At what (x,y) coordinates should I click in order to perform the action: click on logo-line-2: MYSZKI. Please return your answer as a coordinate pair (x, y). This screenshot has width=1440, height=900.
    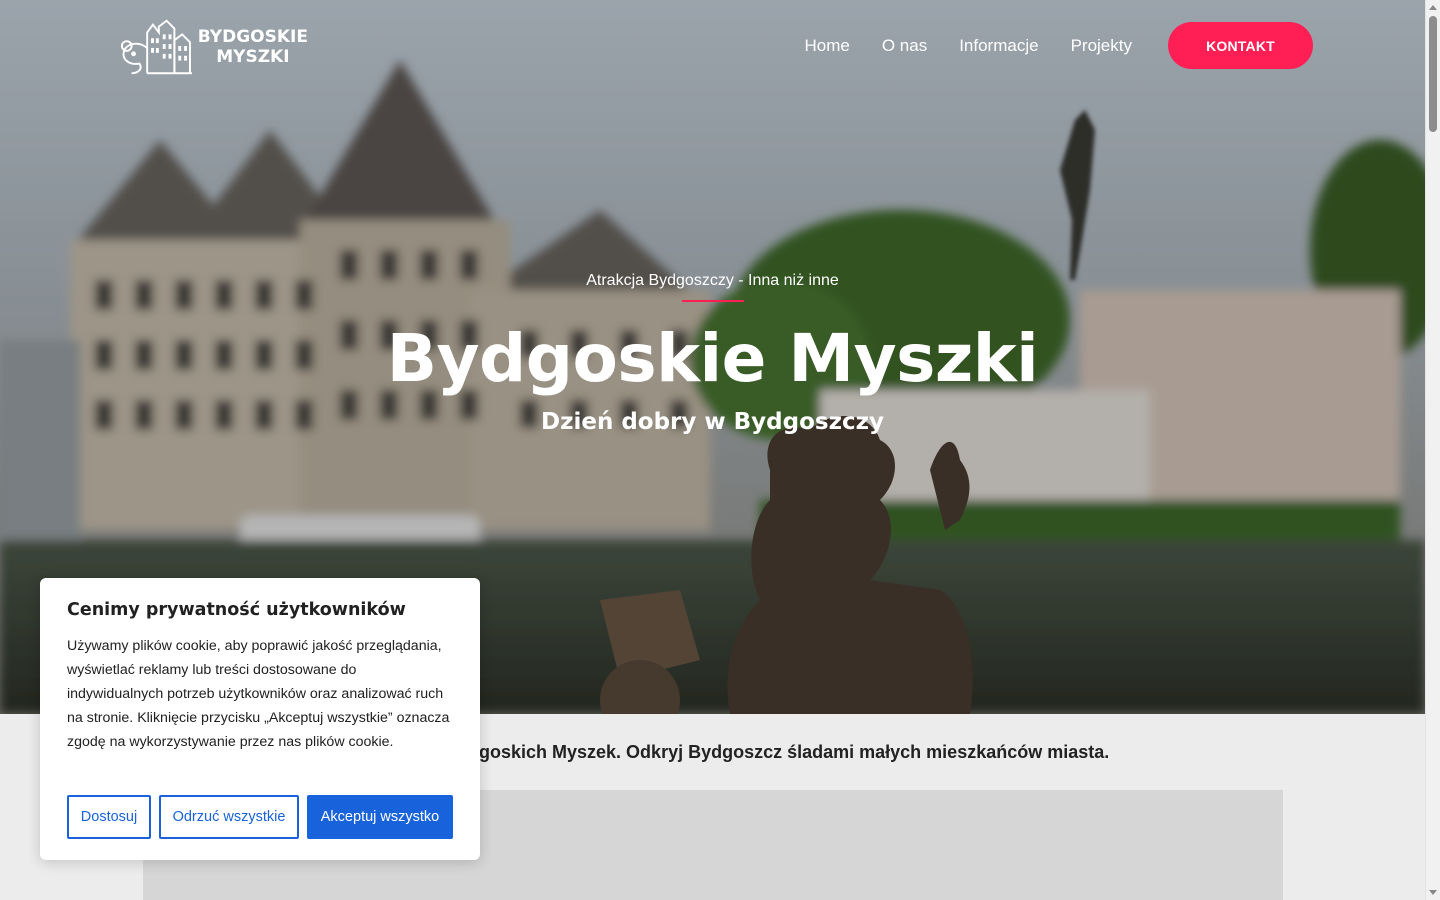
    Looking at the image, I should click on (253, 57).